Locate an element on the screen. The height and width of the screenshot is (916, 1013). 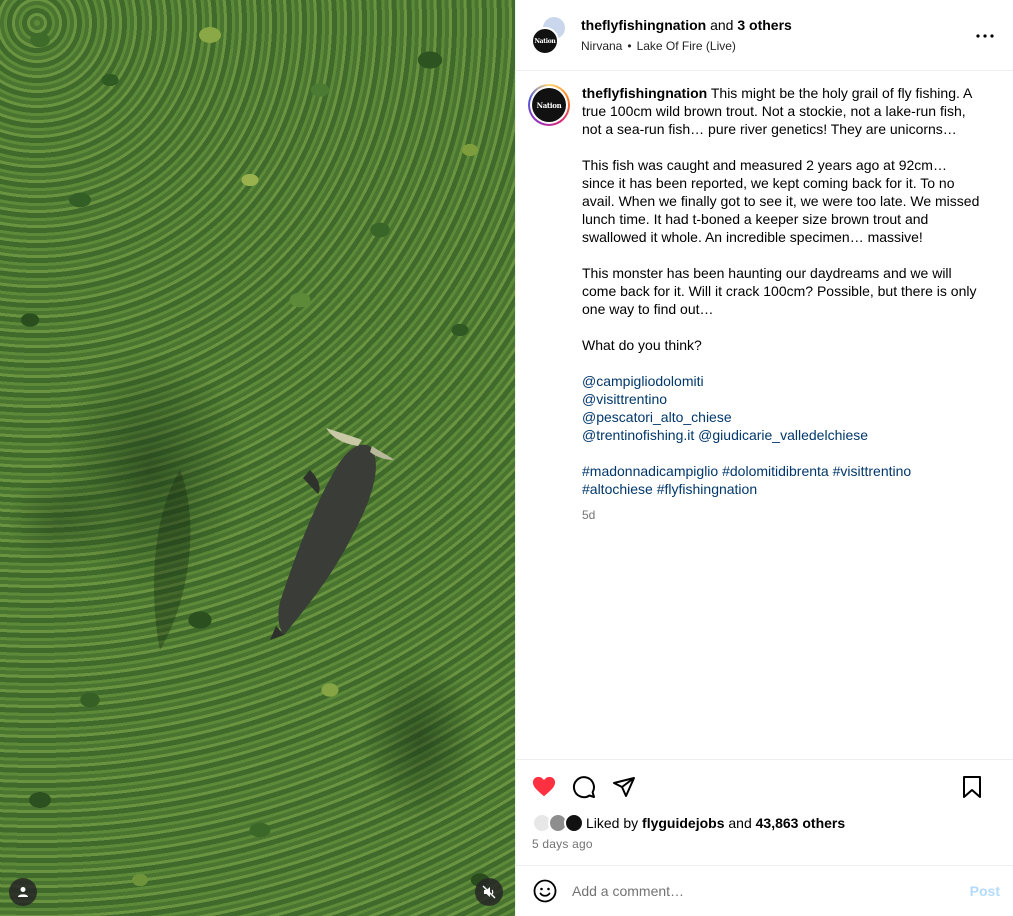
first-liker-link: flyguidejobs is located at coordinates (683, 823).